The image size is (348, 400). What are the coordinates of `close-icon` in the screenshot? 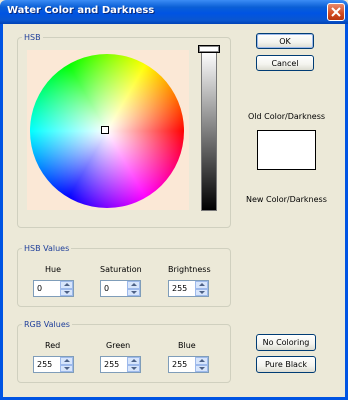 It's located at (336, 12).